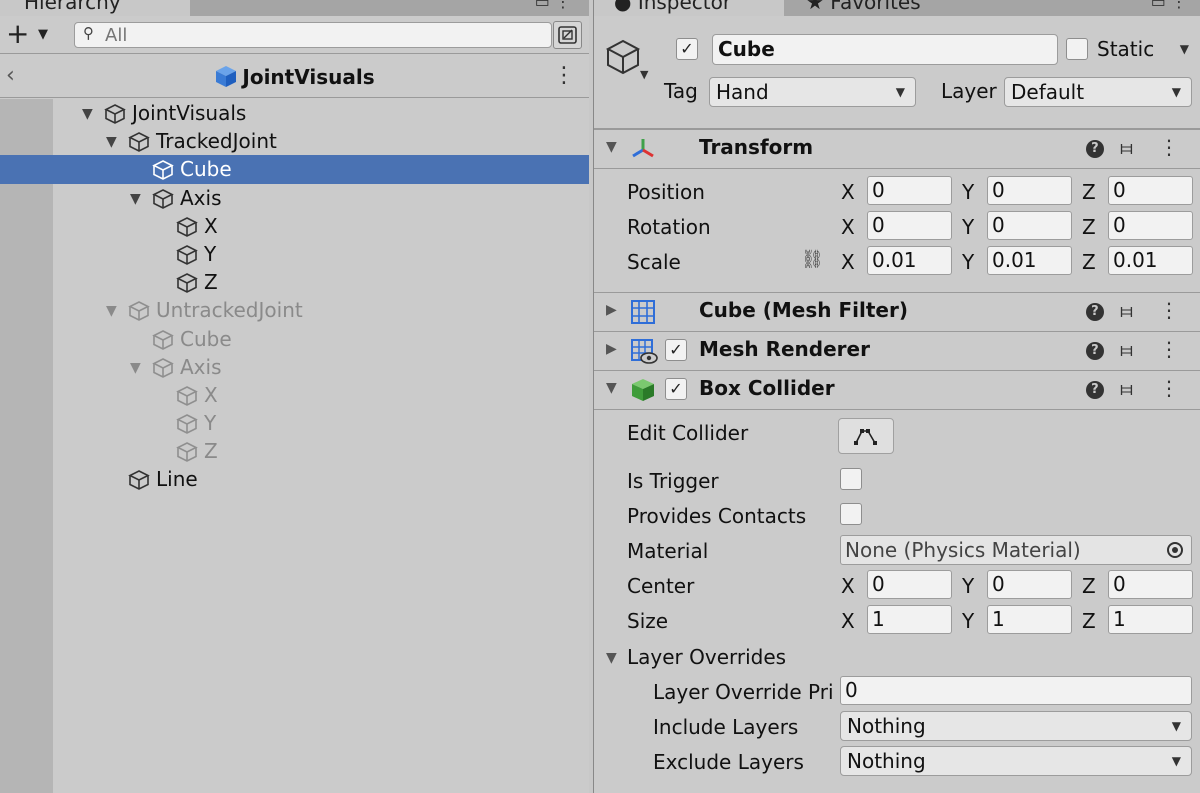  I want to click on gameobject-cube-icon, so click(139, 483).